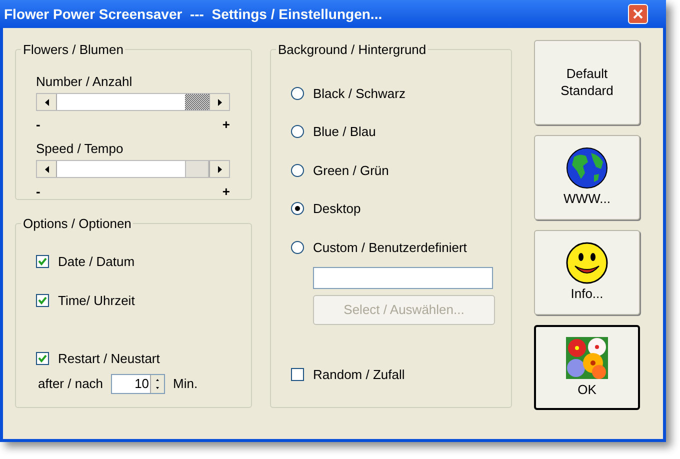  What do you see at coordinates (352, 50) in the screenshot?
I see `group-title: Background / Hintergrund` at bounding box center [352, 50].